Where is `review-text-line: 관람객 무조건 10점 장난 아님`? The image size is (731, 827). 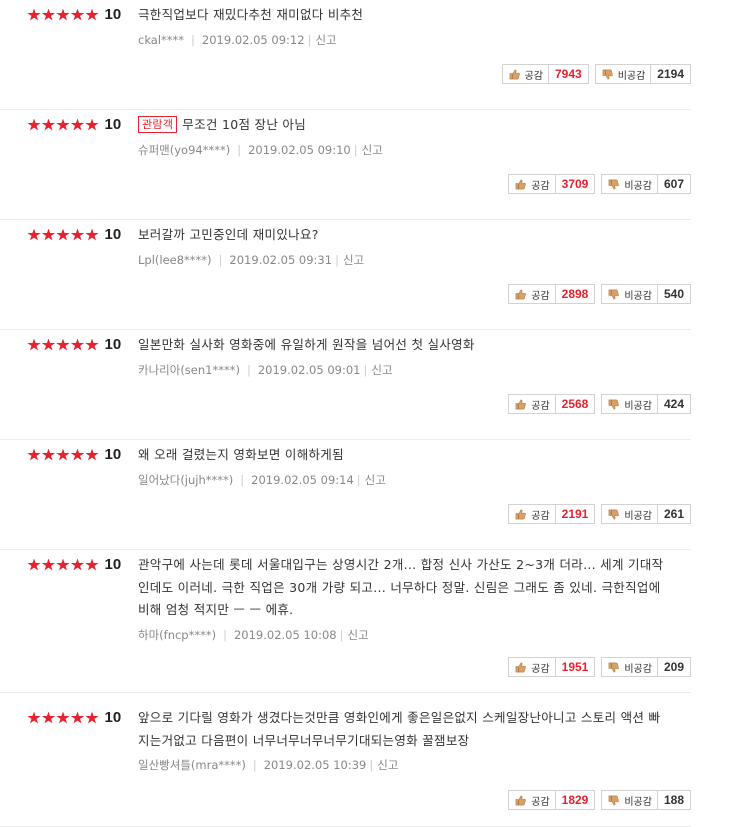 review-text-line: 관람객 무조건 10점 장난 아님 is located at coordinates (403, 125).